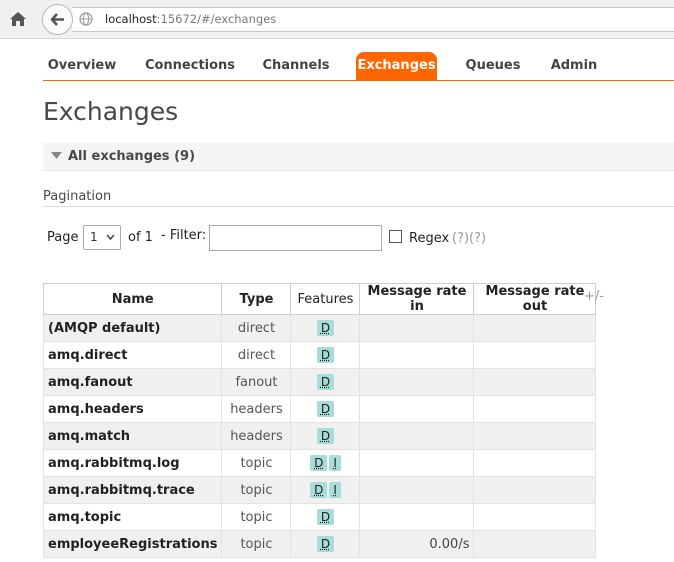 This screenshot has height=562, width=674. What do you see at coordinates (295, 238) in the screenshot?
I see `filter-input` at bounding box center [295, 238].